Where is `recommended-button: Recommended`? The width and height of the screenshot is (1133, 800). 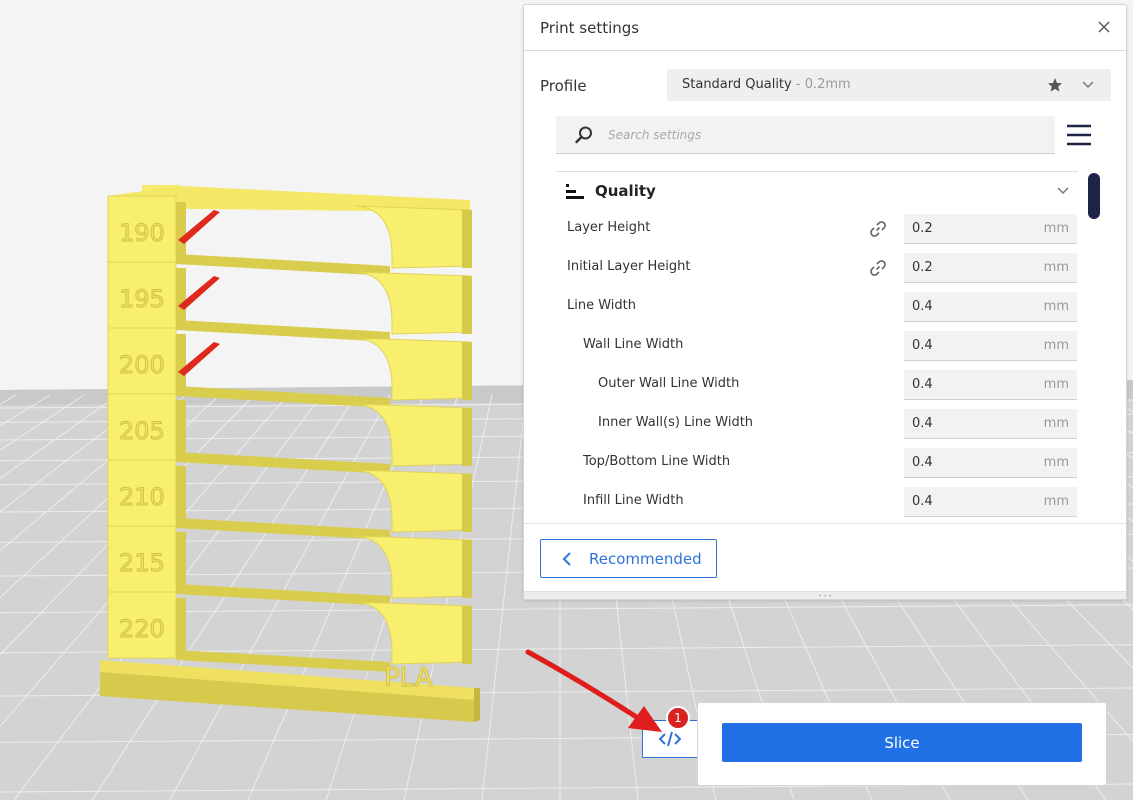 recommended-button: Recommended is located at coordinates (628, 558).